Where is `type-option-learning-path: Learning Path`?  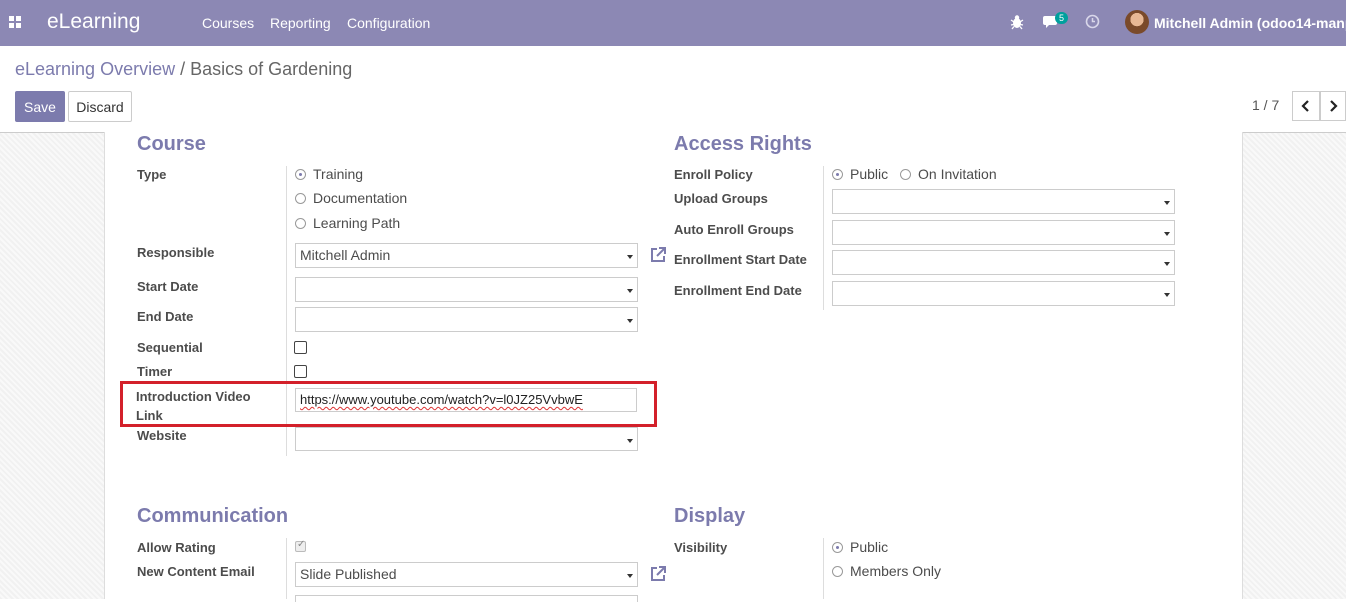 type-option-learning-path: Learning Path is located at coordinates (347, 223).